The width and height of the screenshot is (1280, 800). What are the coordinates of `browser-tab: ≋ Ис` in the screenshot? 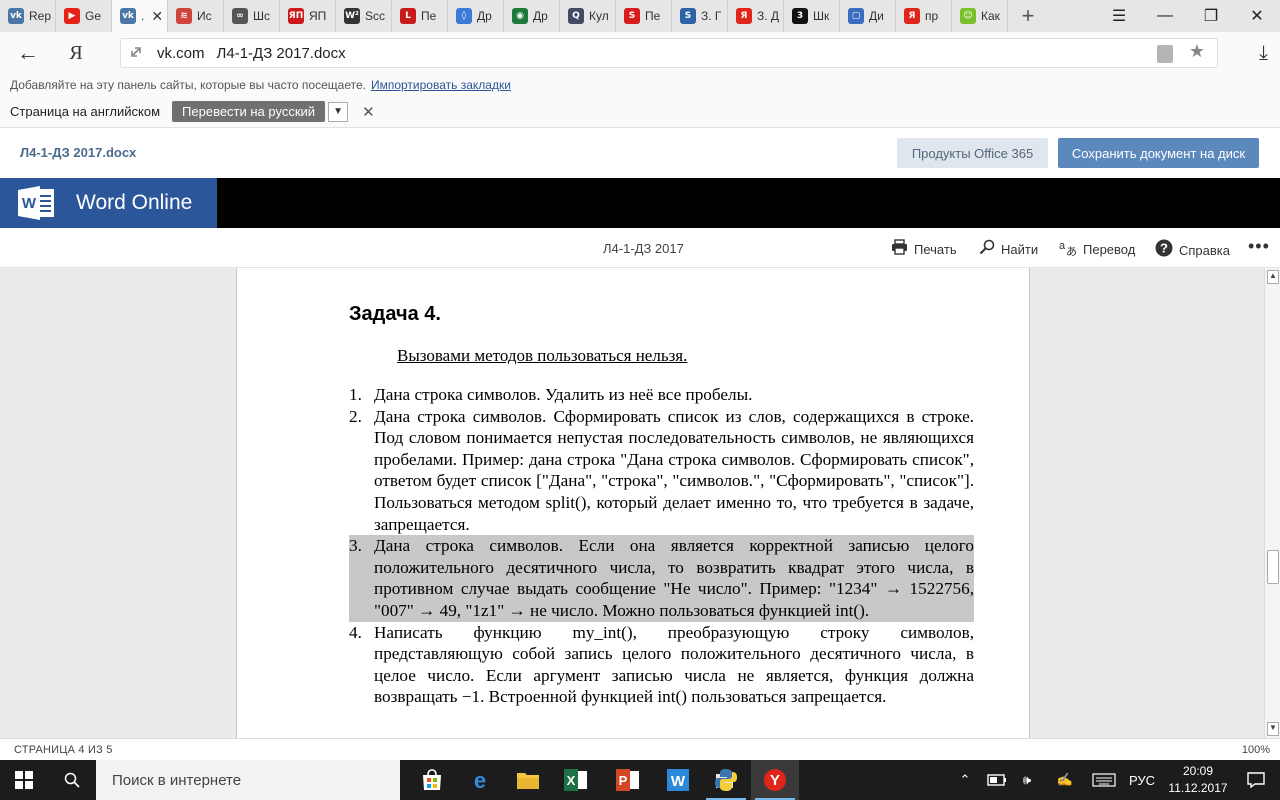 It's located at (196, 16).